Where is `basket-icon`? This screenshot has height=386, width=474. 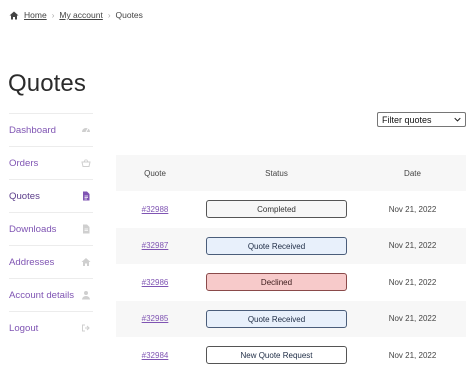
basket-icon is located at coordinates (86, 163).